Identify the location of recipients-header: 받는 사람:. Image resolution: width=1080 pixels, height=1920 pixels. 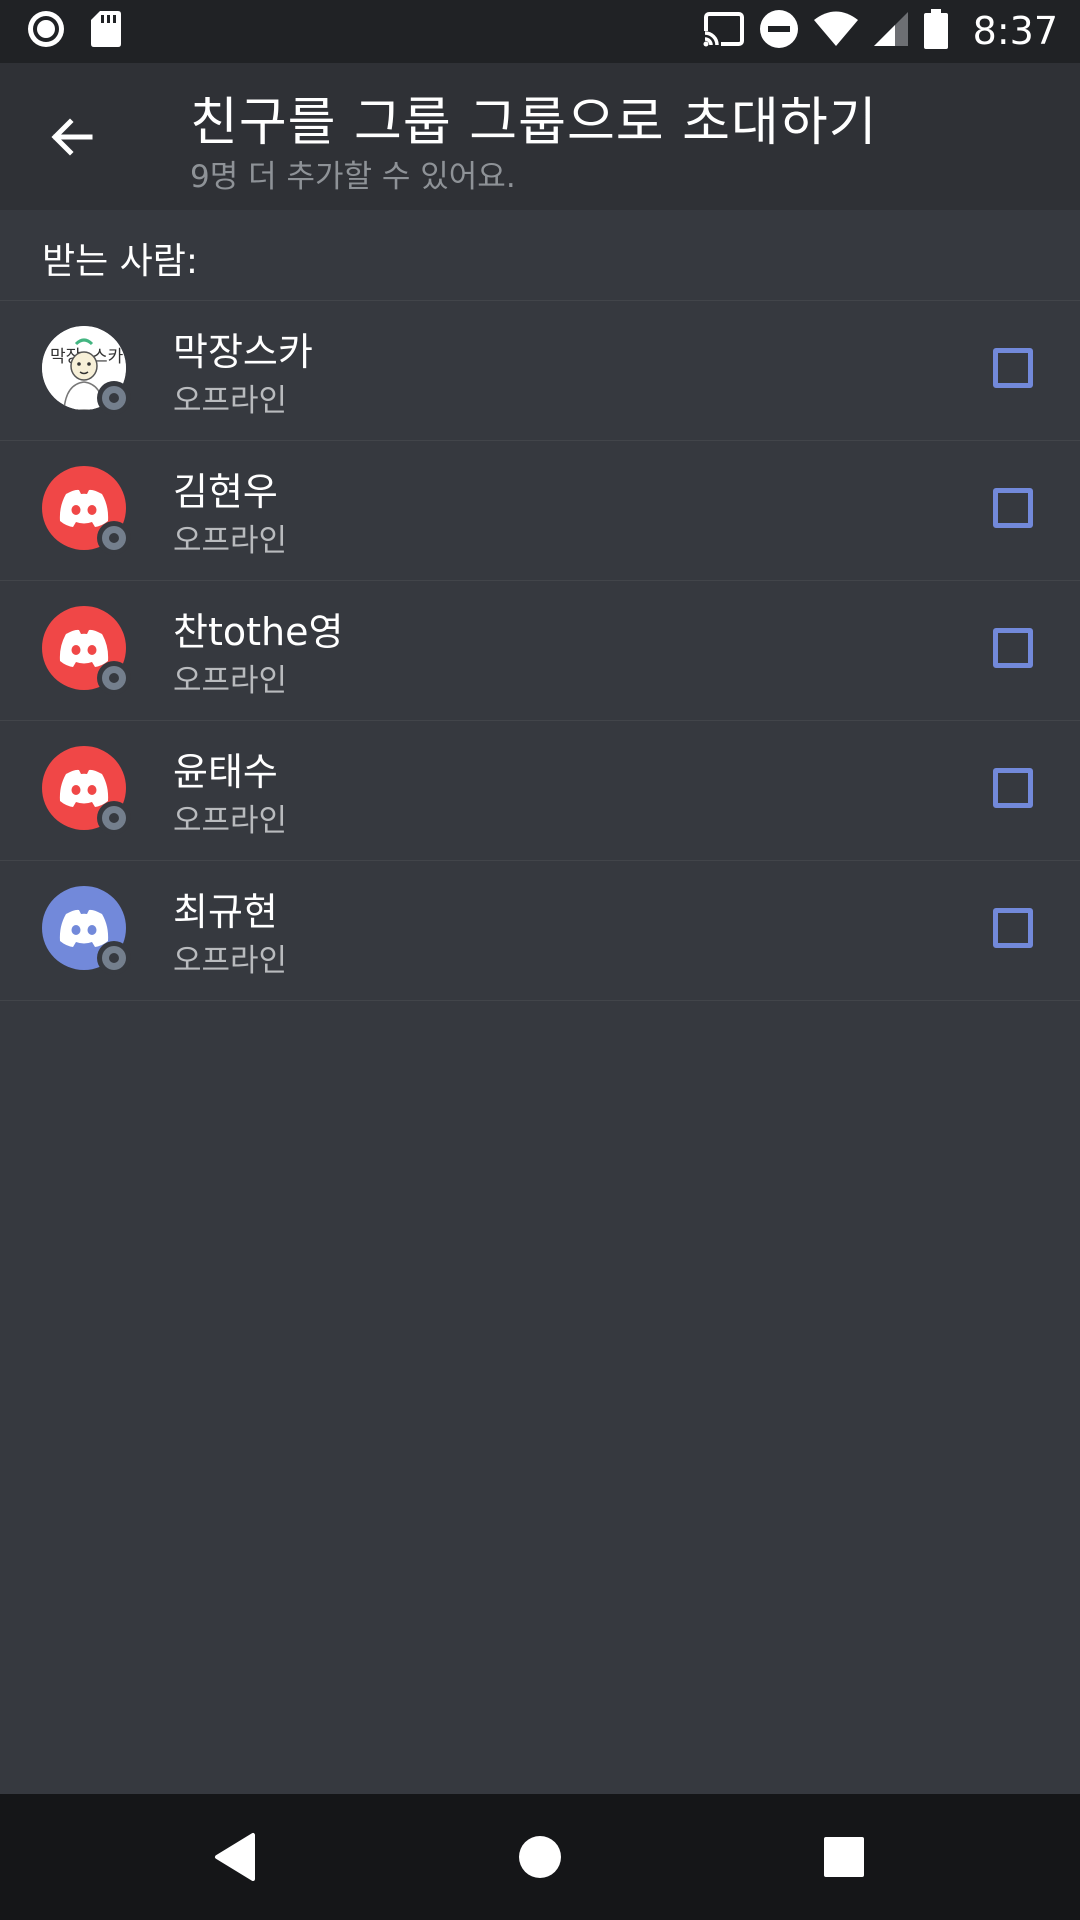
(540, 255).